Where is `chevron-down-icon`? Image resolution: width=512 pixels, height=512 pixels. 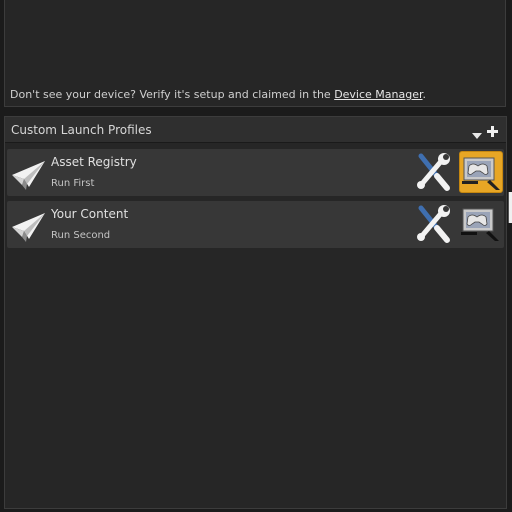 chevron-down-icon is located at coordinates (477, 132).